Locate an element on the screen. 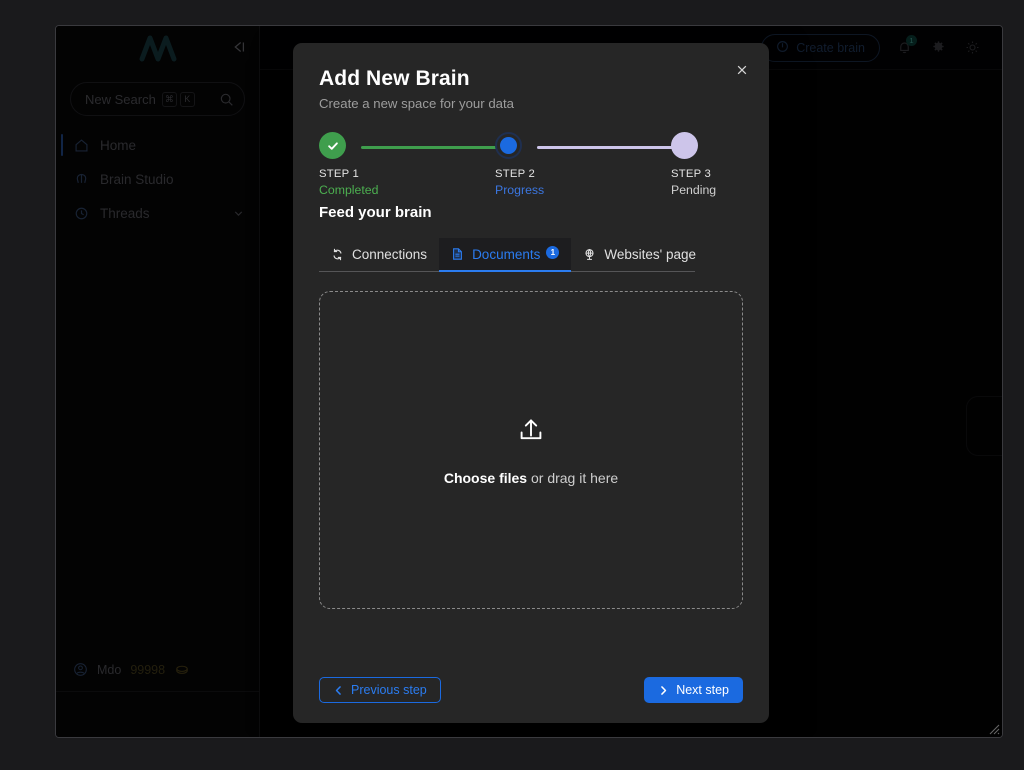  feed-tabs: Connections Documents 1 Websites' page is located at coordinates (507, 255).